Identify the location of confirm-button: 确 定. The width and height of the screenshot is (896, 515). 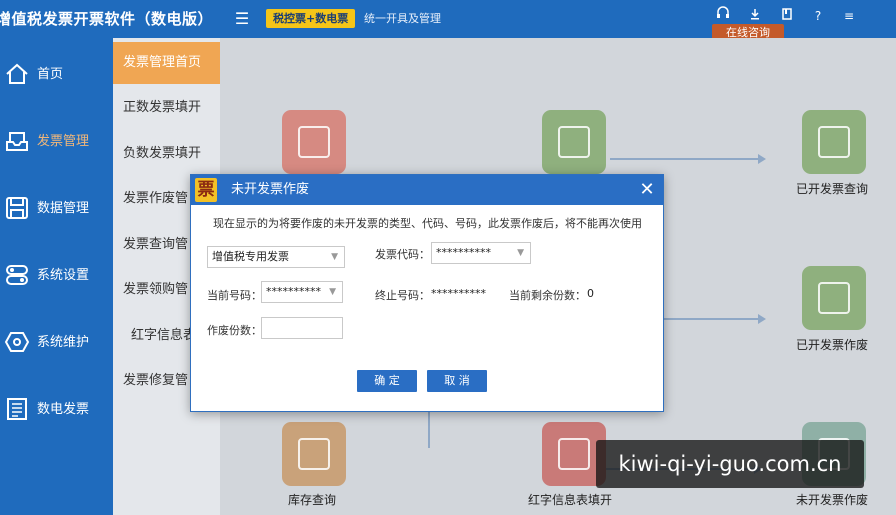
(387, 381).